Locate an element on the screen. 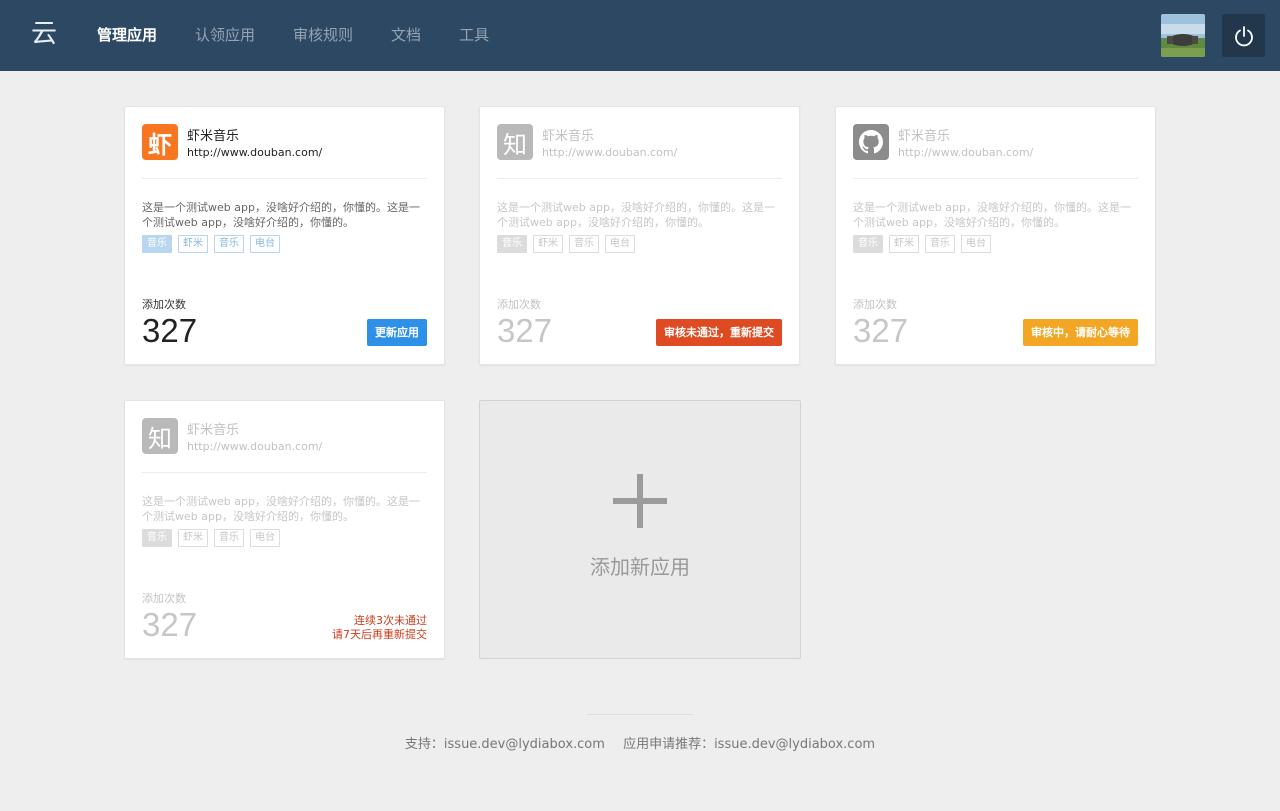 This screenshot has width=1280, height=811. nav-item-review-rules: 审核规则 is located at coordinates (323, 35).